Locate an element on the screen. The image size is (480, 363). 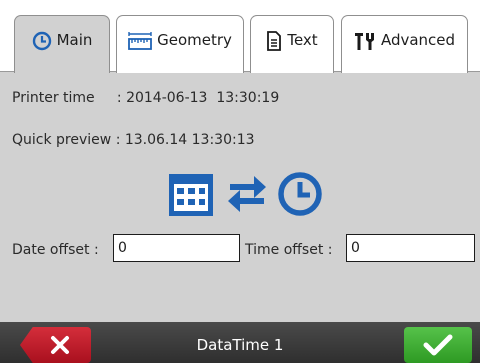
swap-arrows-icon is located at coordinates (247, 194).